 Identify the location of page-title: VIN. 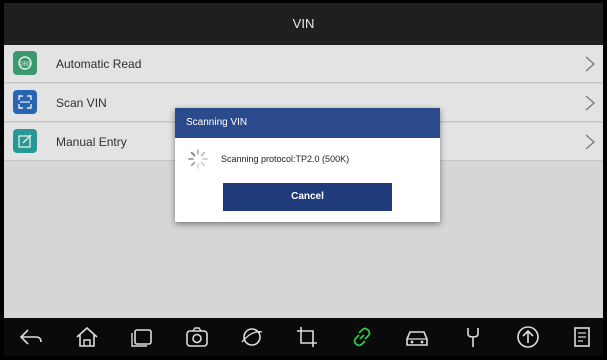
(303, 23).